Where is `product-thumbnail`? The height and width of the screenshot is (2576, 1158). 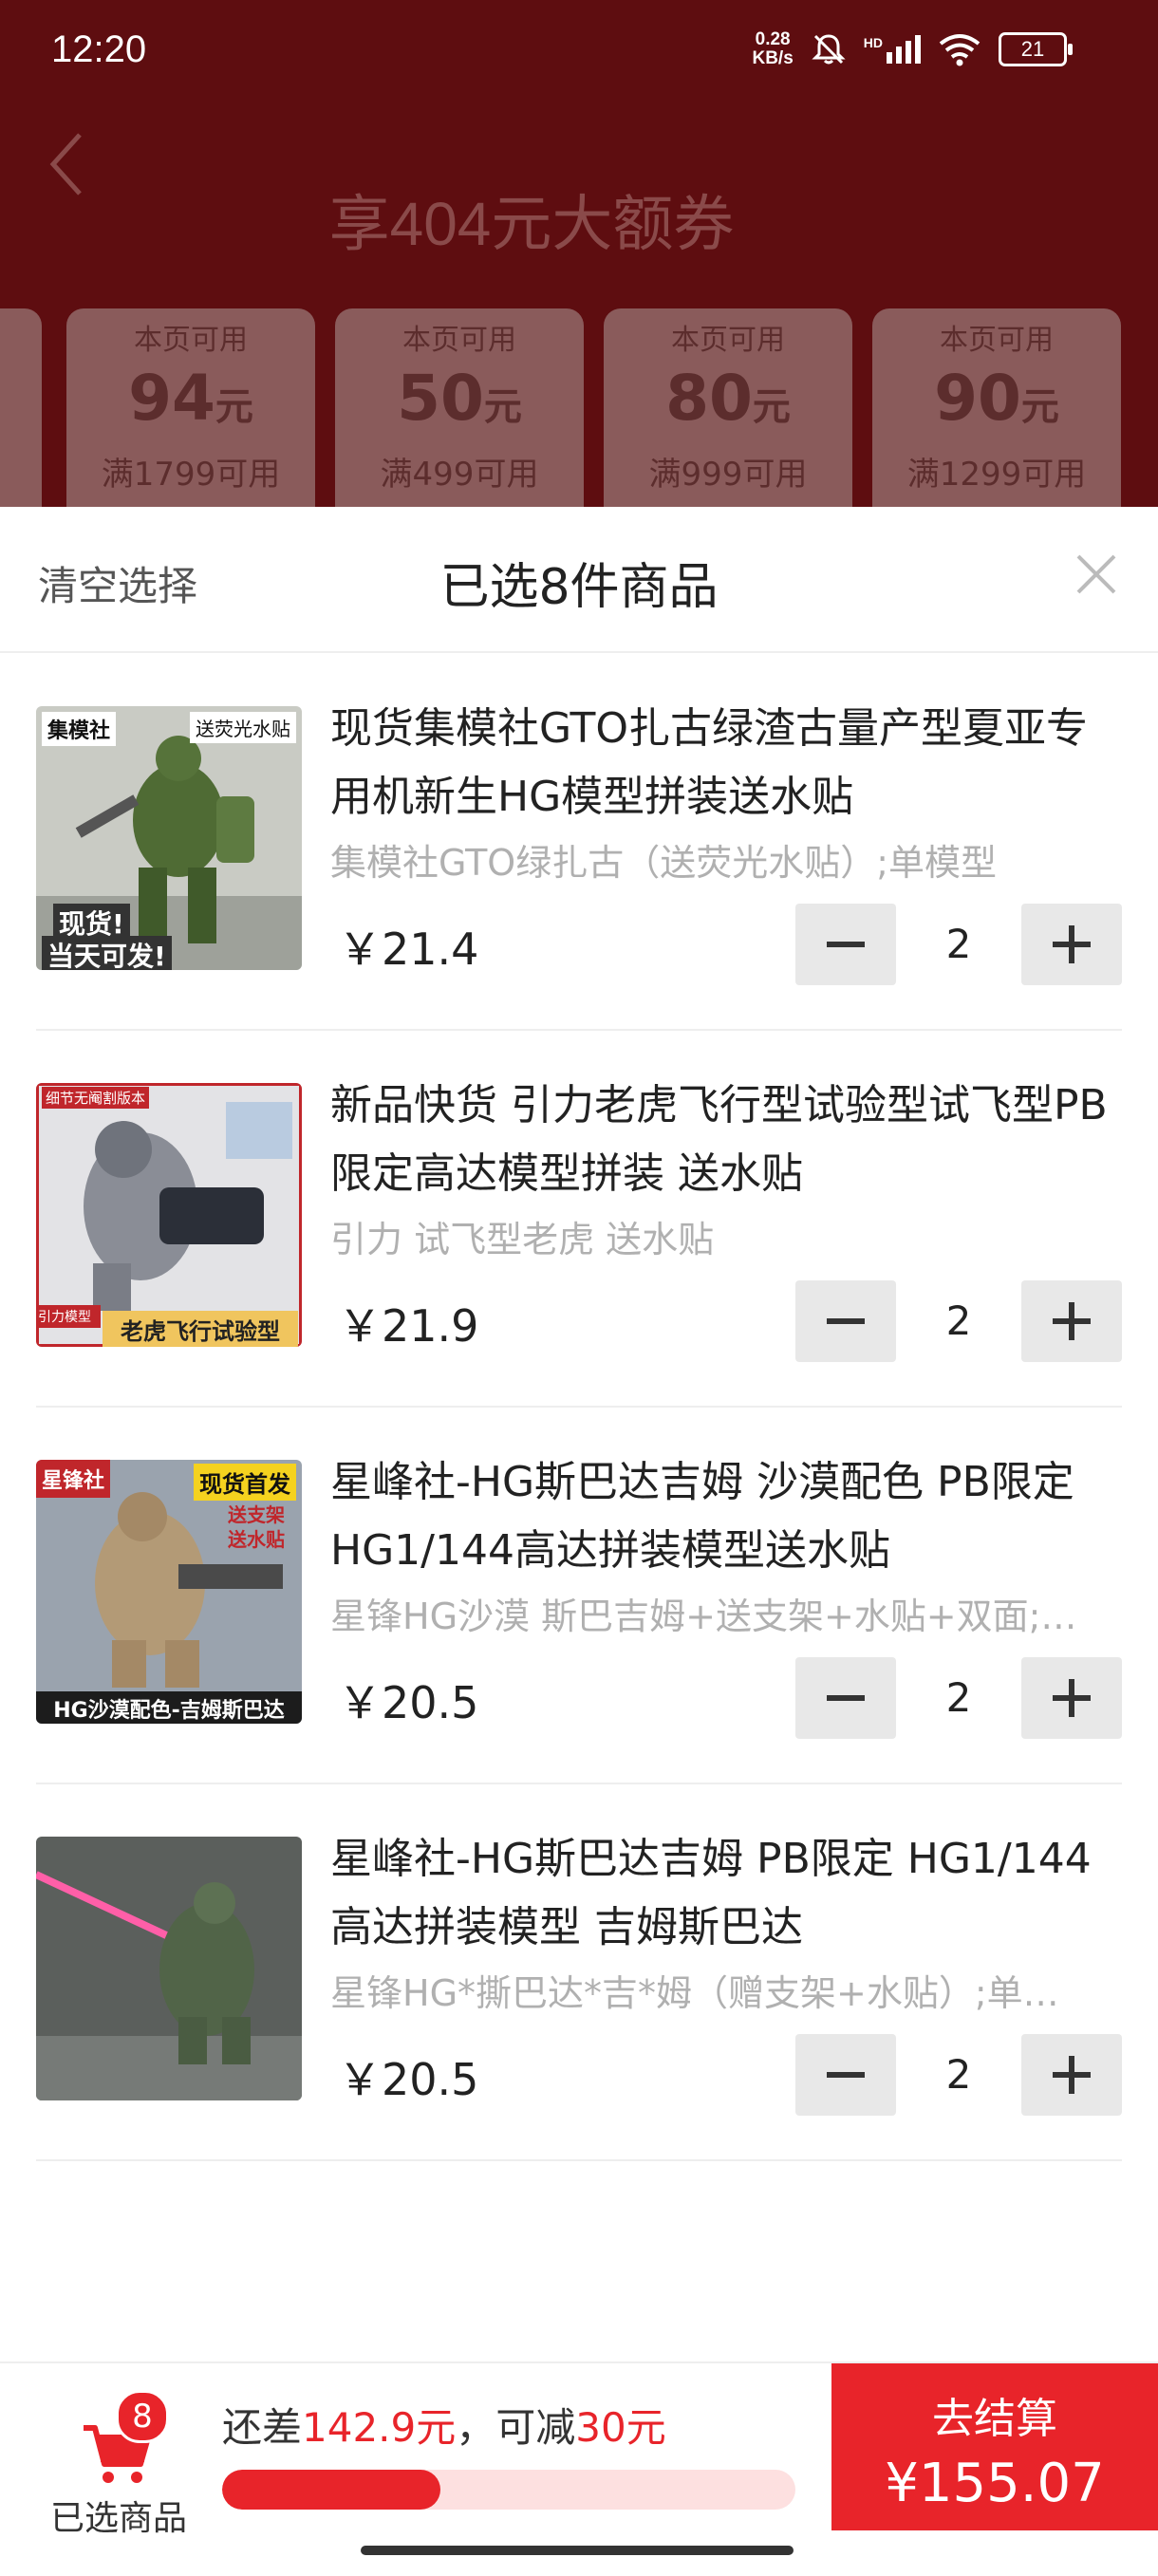
product-thumbnail is located at coordinates (169, 1969).